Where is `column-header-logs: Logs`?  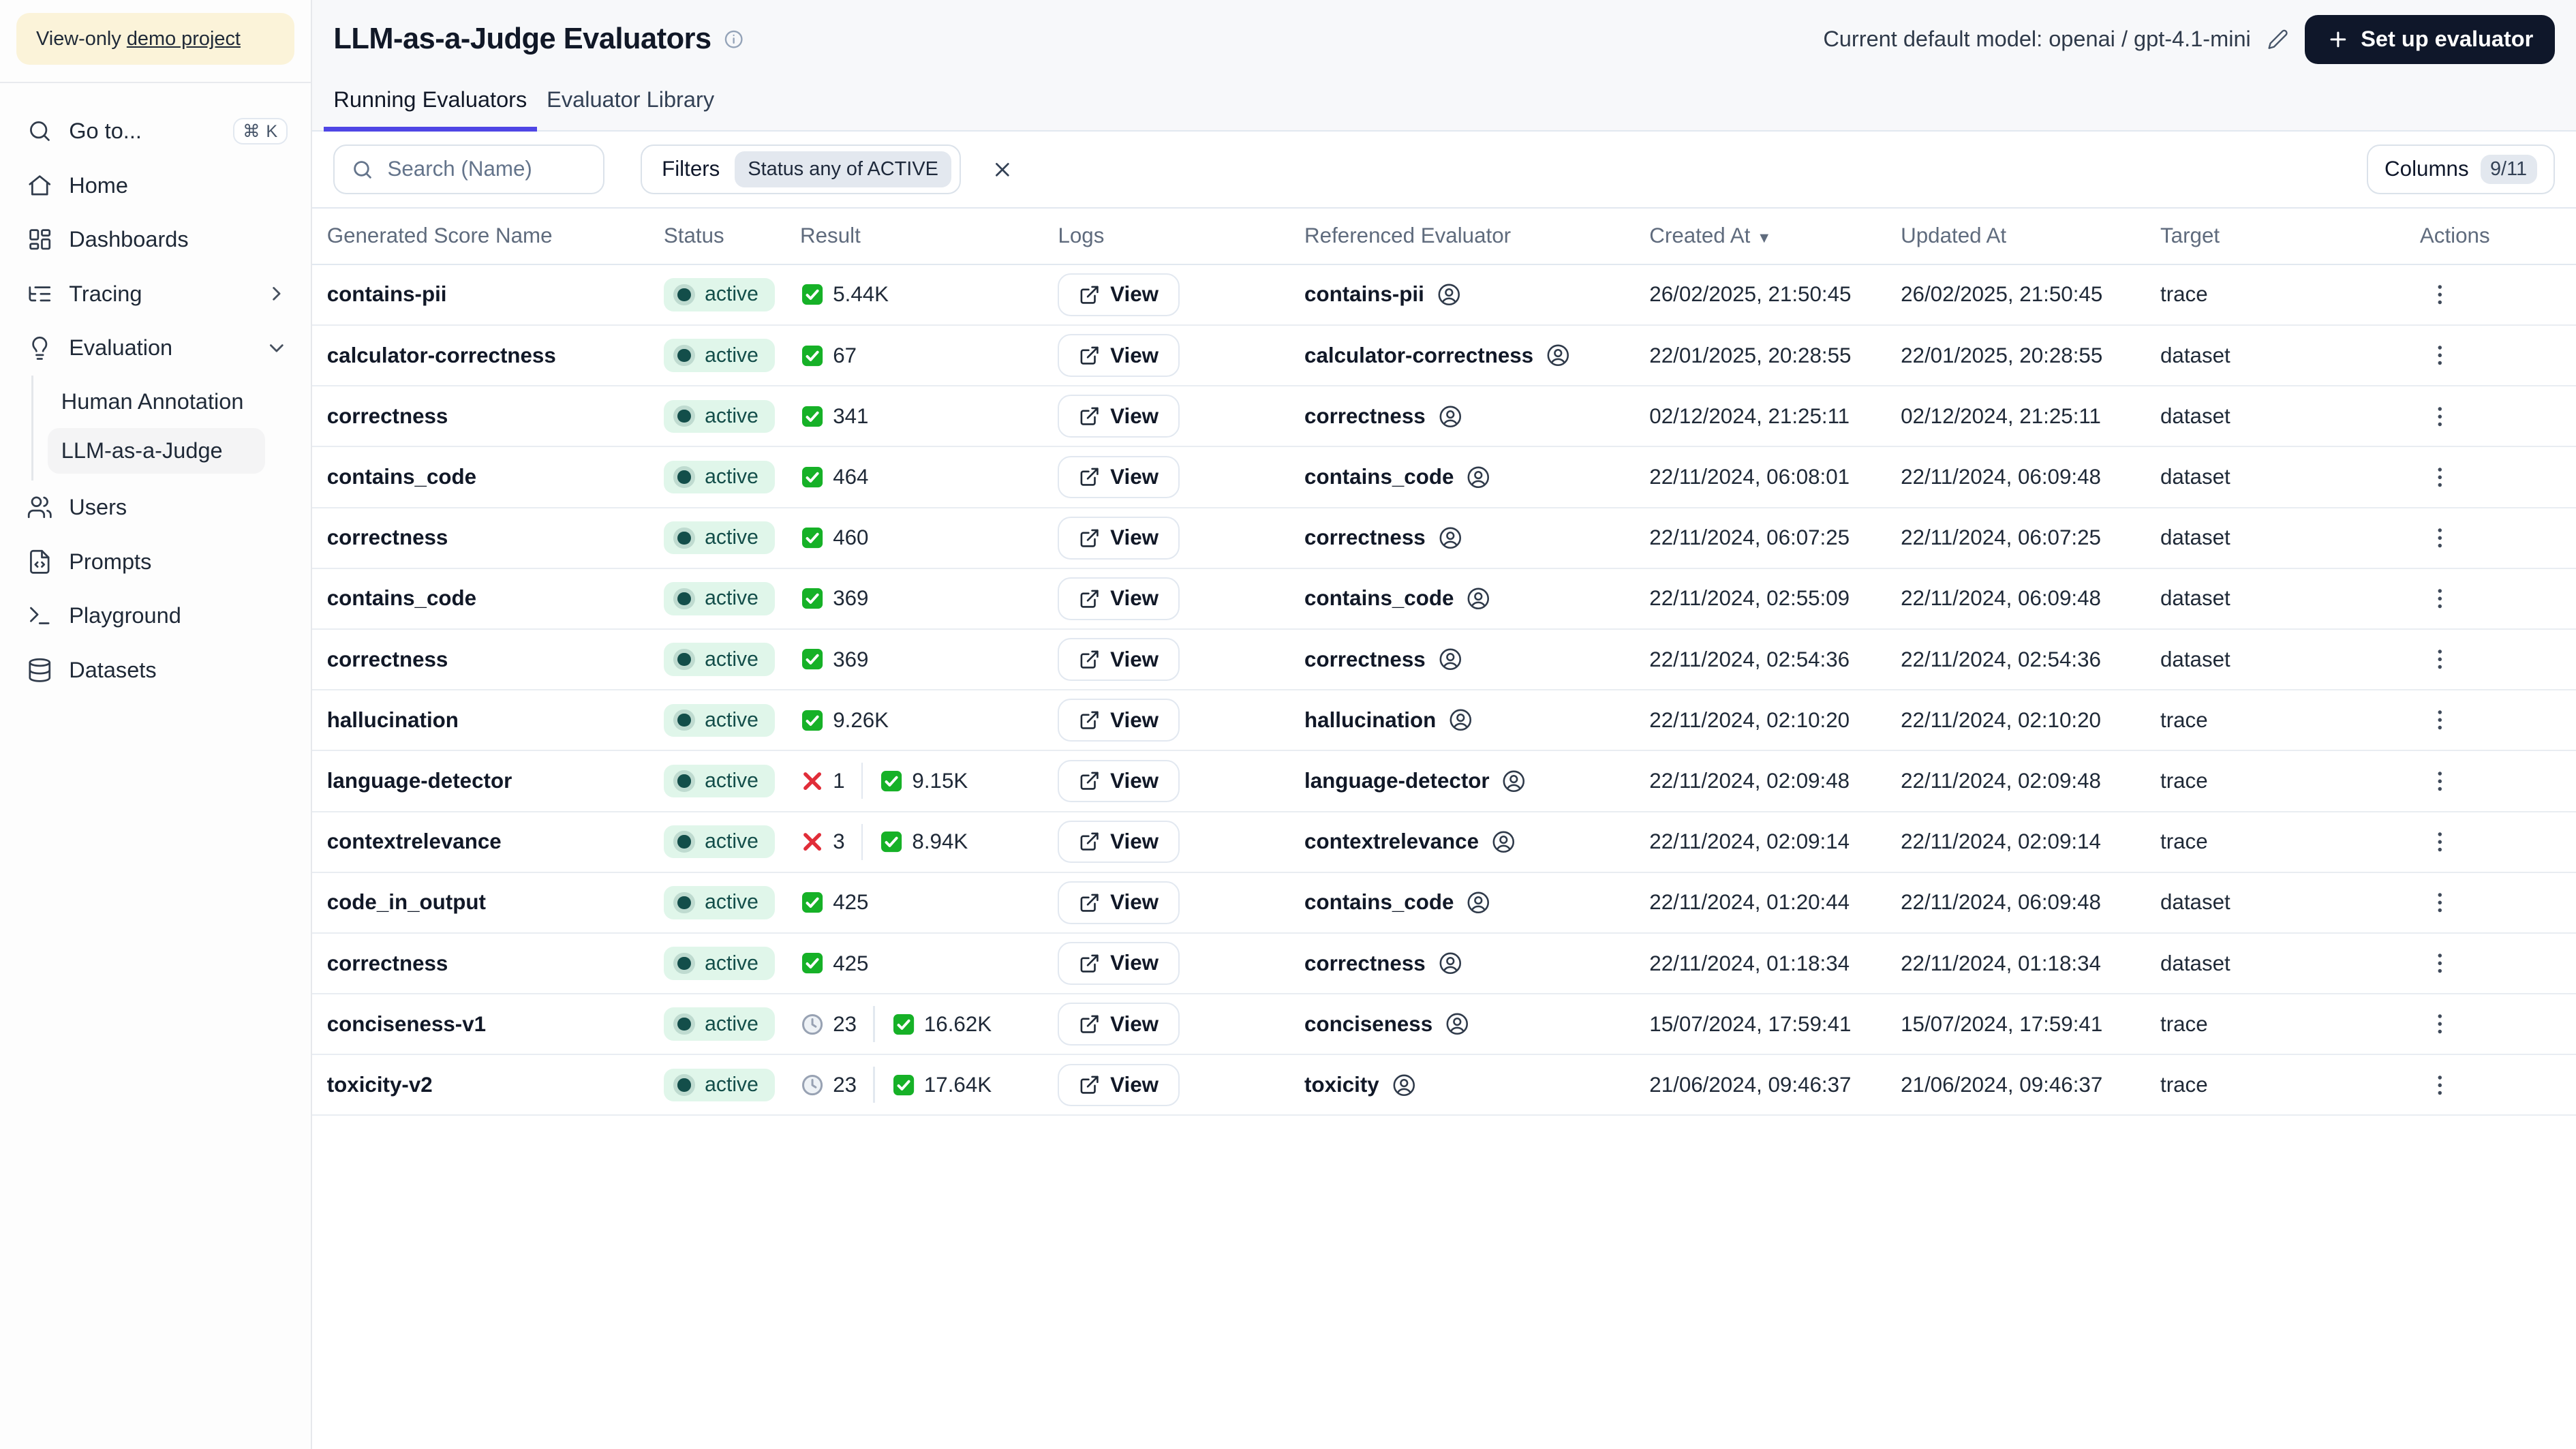
column-header-logs: Logs is located at coordinates (1181, 237).